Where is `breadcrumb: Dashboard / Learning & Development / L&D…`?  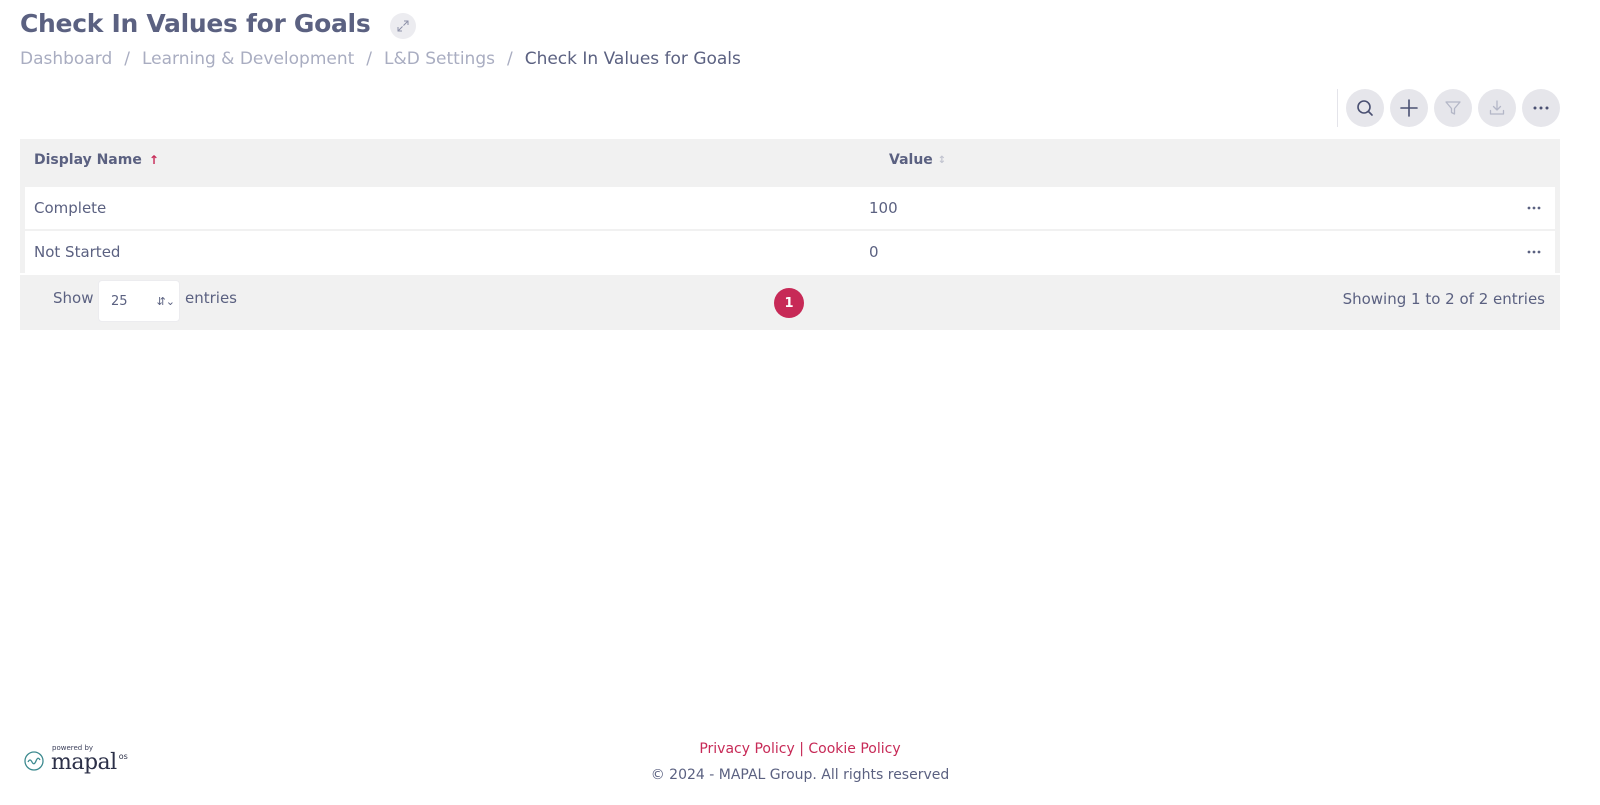 breadcrumb: Dashboard / Learning & Development / L&D… is located at coordinates (380, 59).